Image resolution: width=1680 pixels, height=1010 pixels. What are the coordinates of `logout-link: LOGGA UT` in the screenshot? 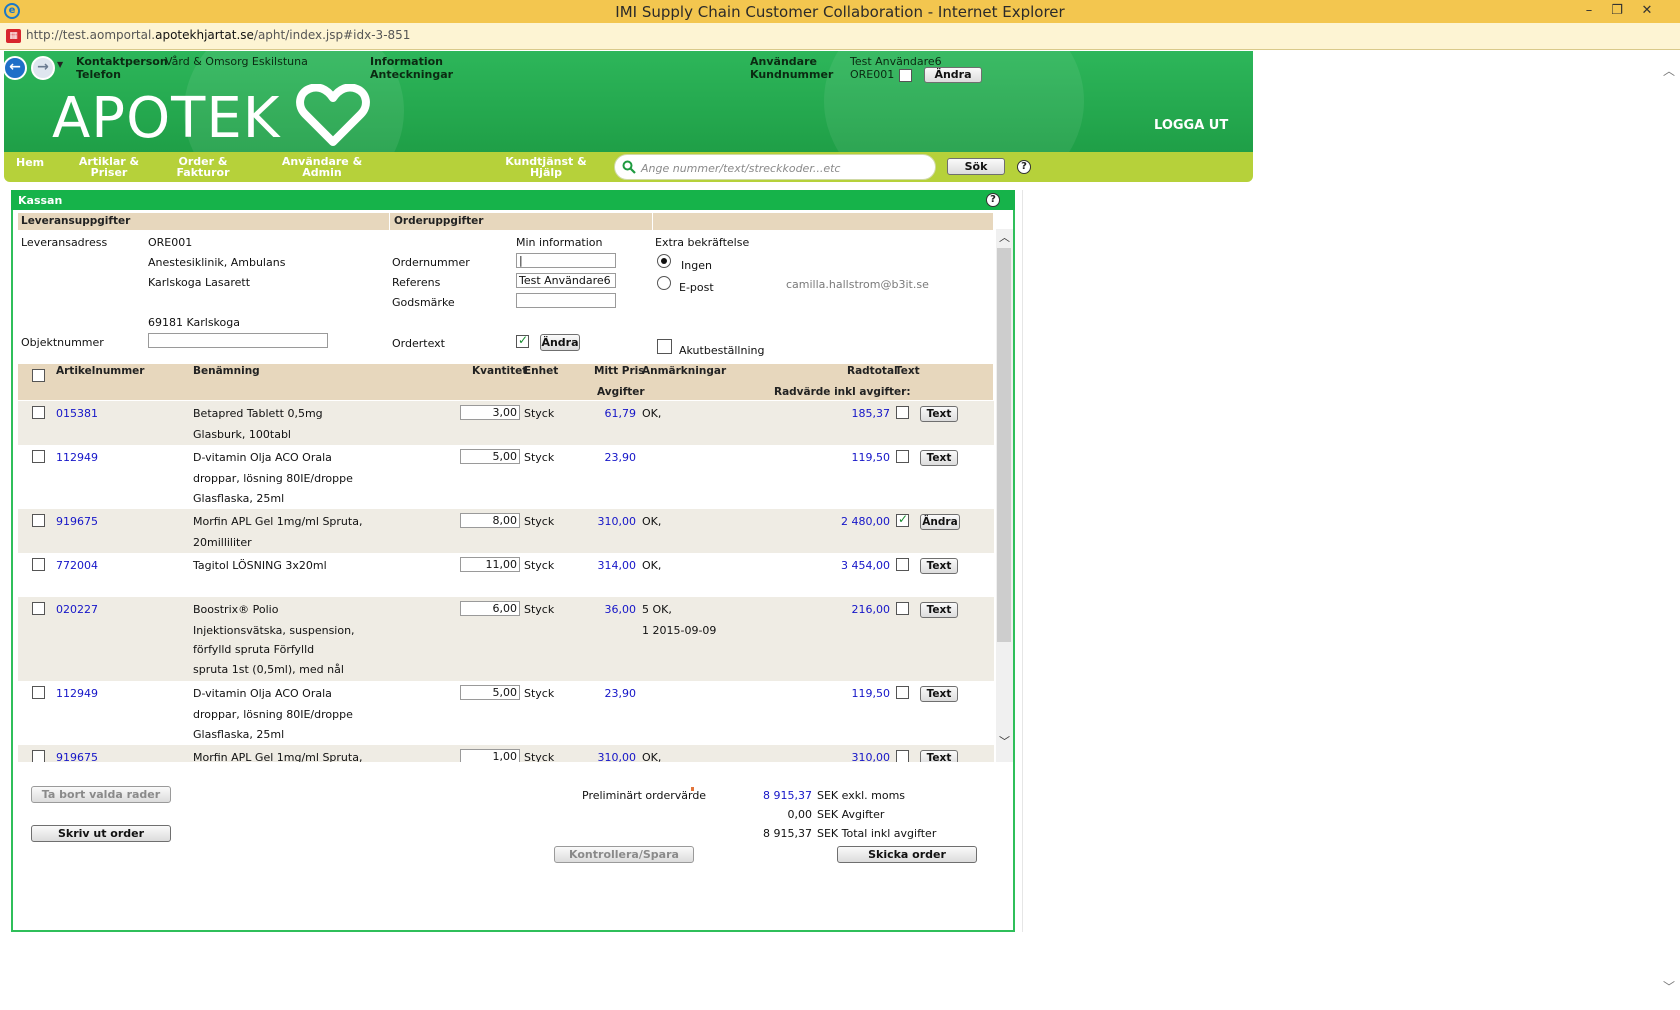 It's located at (1191, 125).